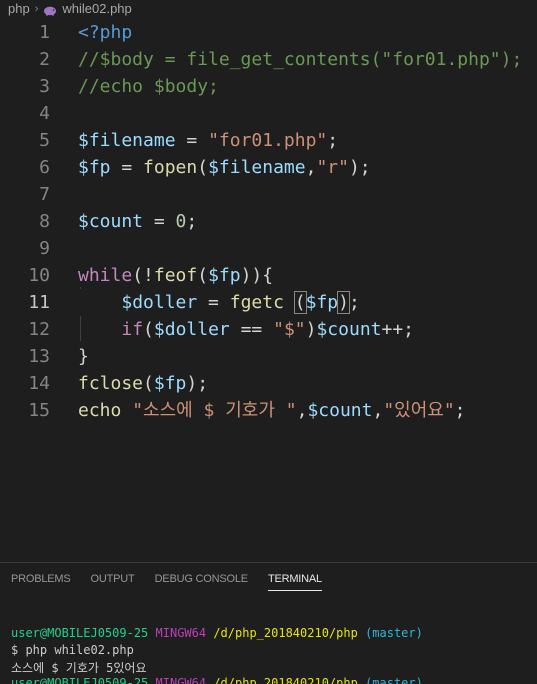 The height and width of the screenshot is (684, 537). What do you see at coordinates (105, 275) in the screenshot?
I see `code-token: while` at bounding box center [105, 275].